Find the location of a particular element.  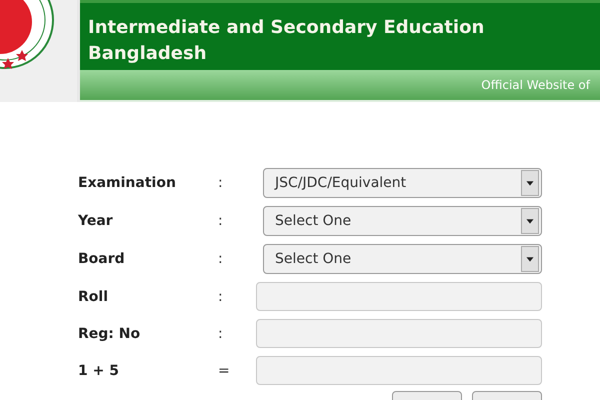

field-label: Examination is located at coordinates (127, 183).